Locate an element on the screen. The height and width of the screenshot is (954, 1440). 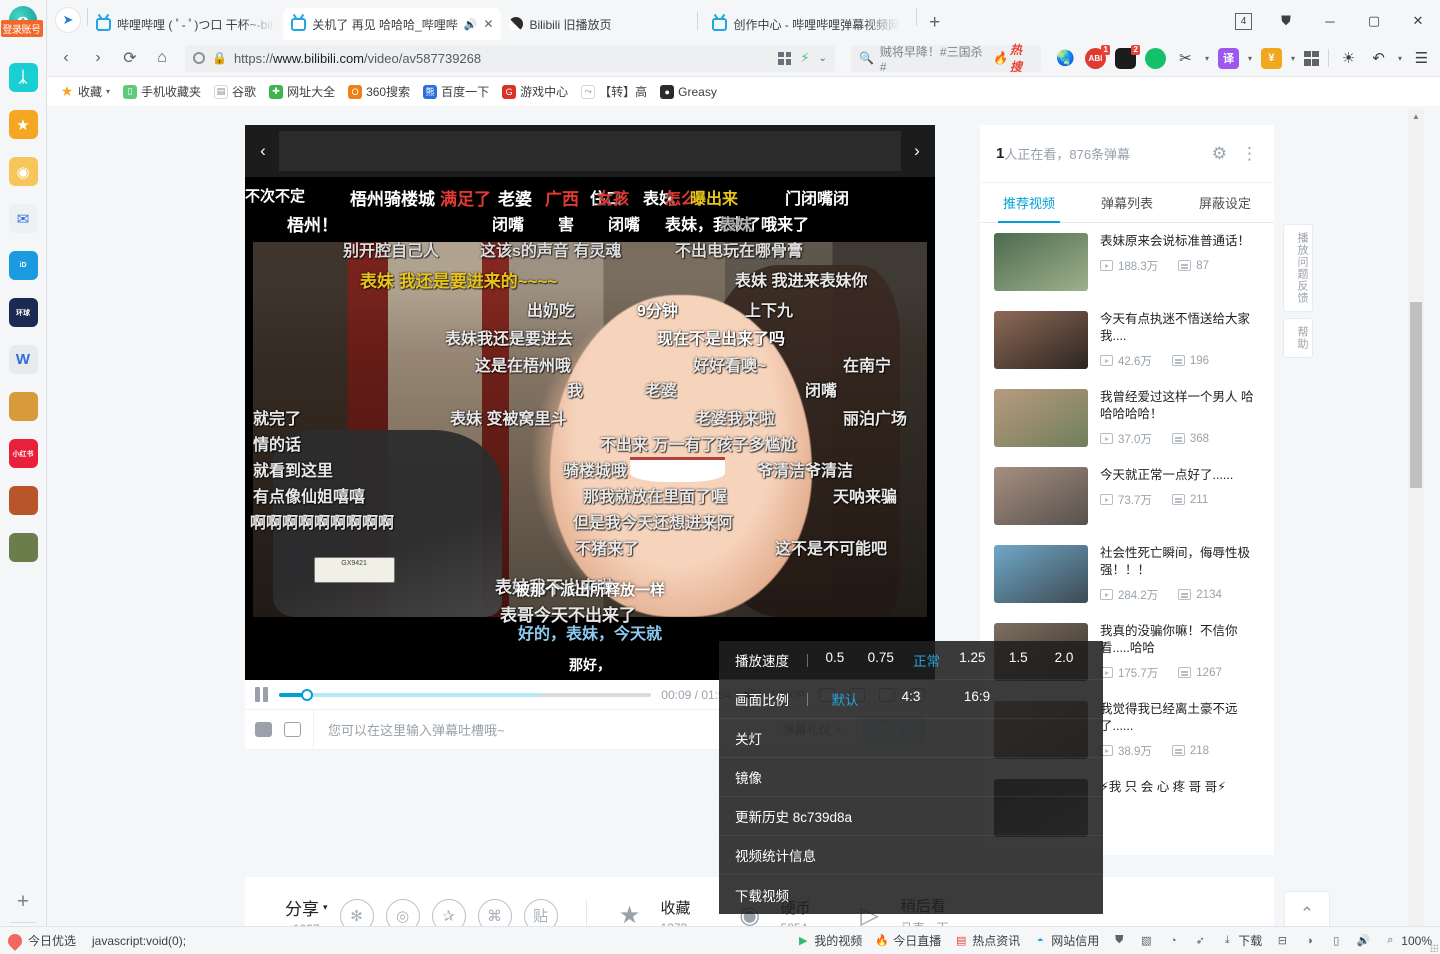
hot-search-button: 🔥 热搜 is located at coordinates (1013, 58).